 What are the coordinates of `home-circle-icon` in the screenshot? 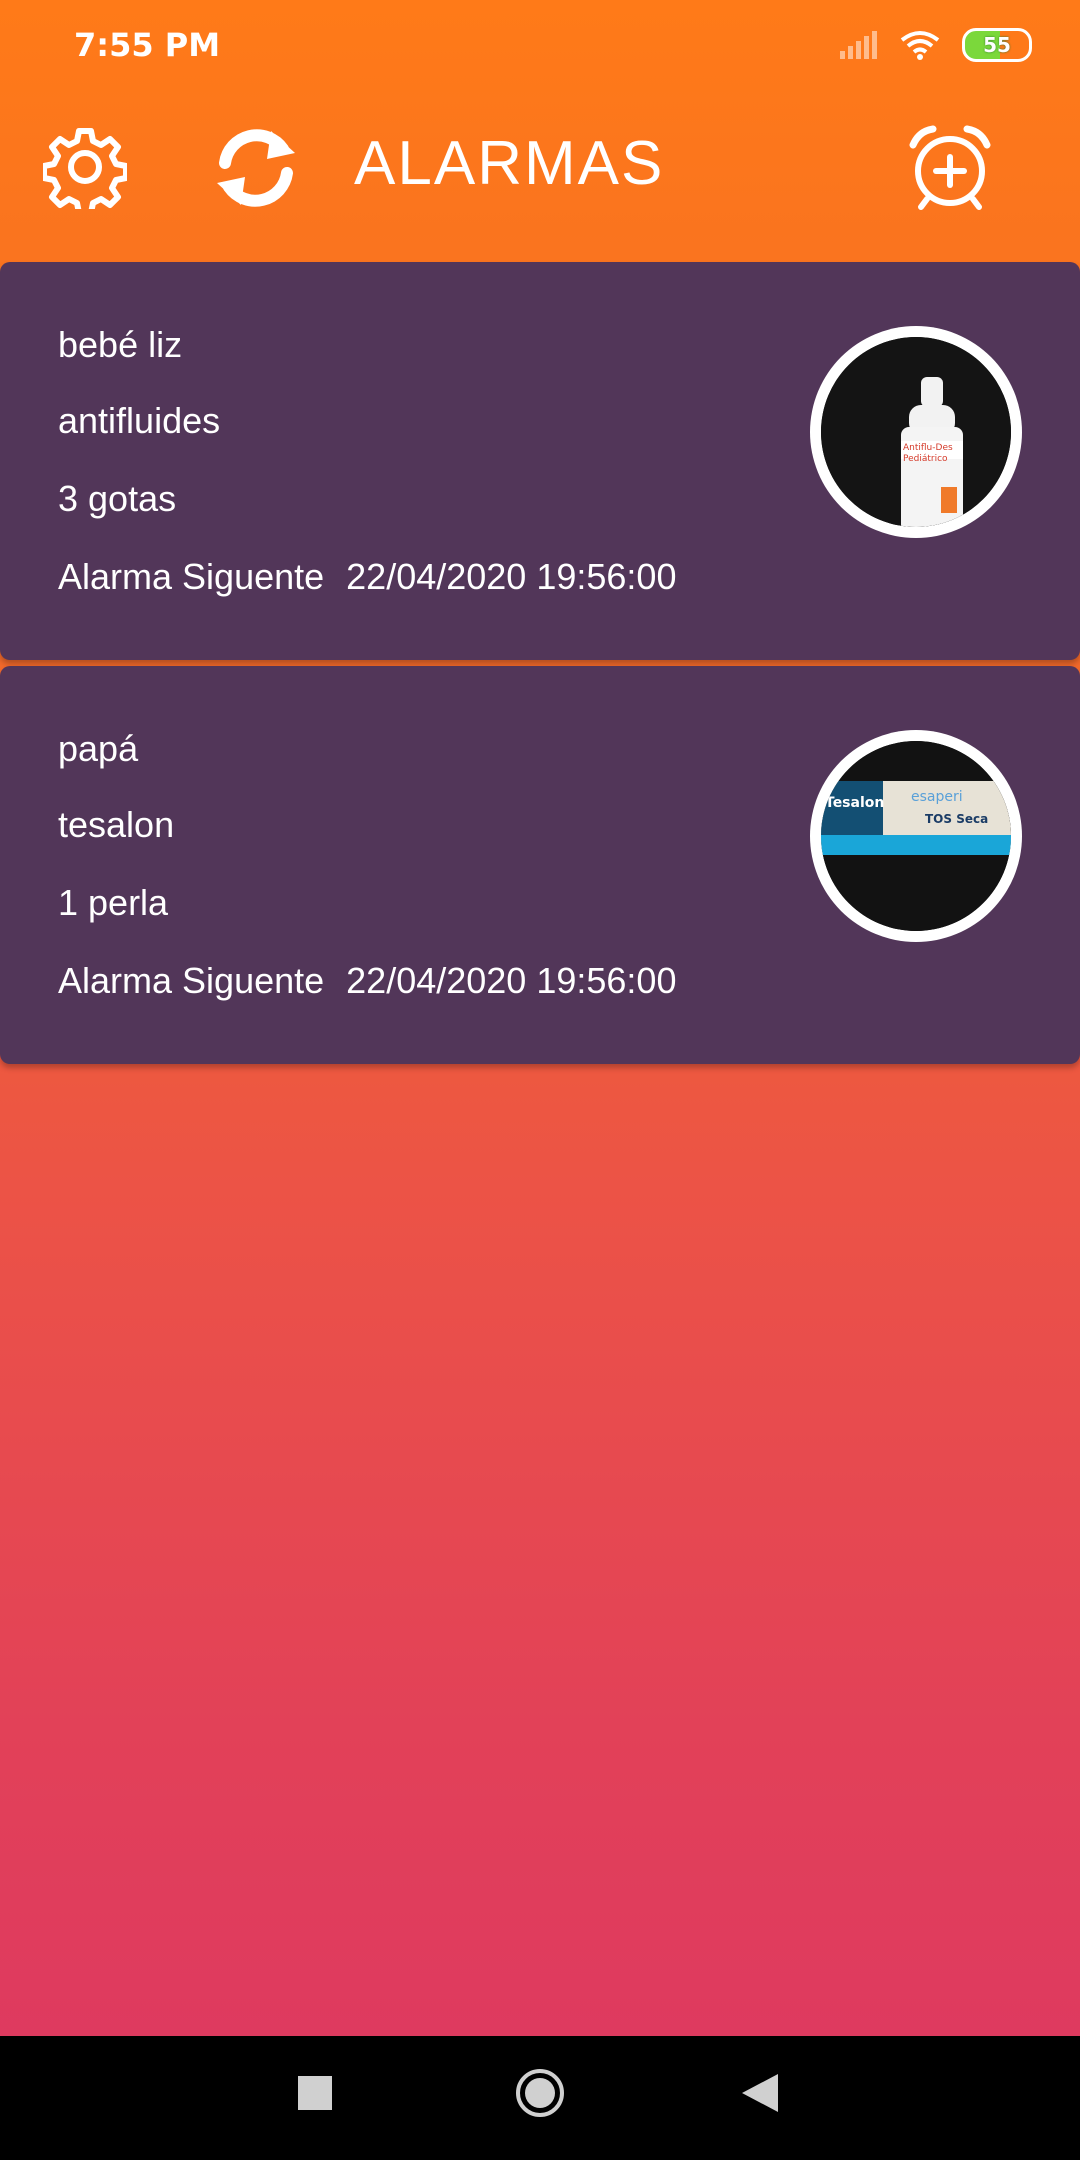 It's located at (540, 2093).